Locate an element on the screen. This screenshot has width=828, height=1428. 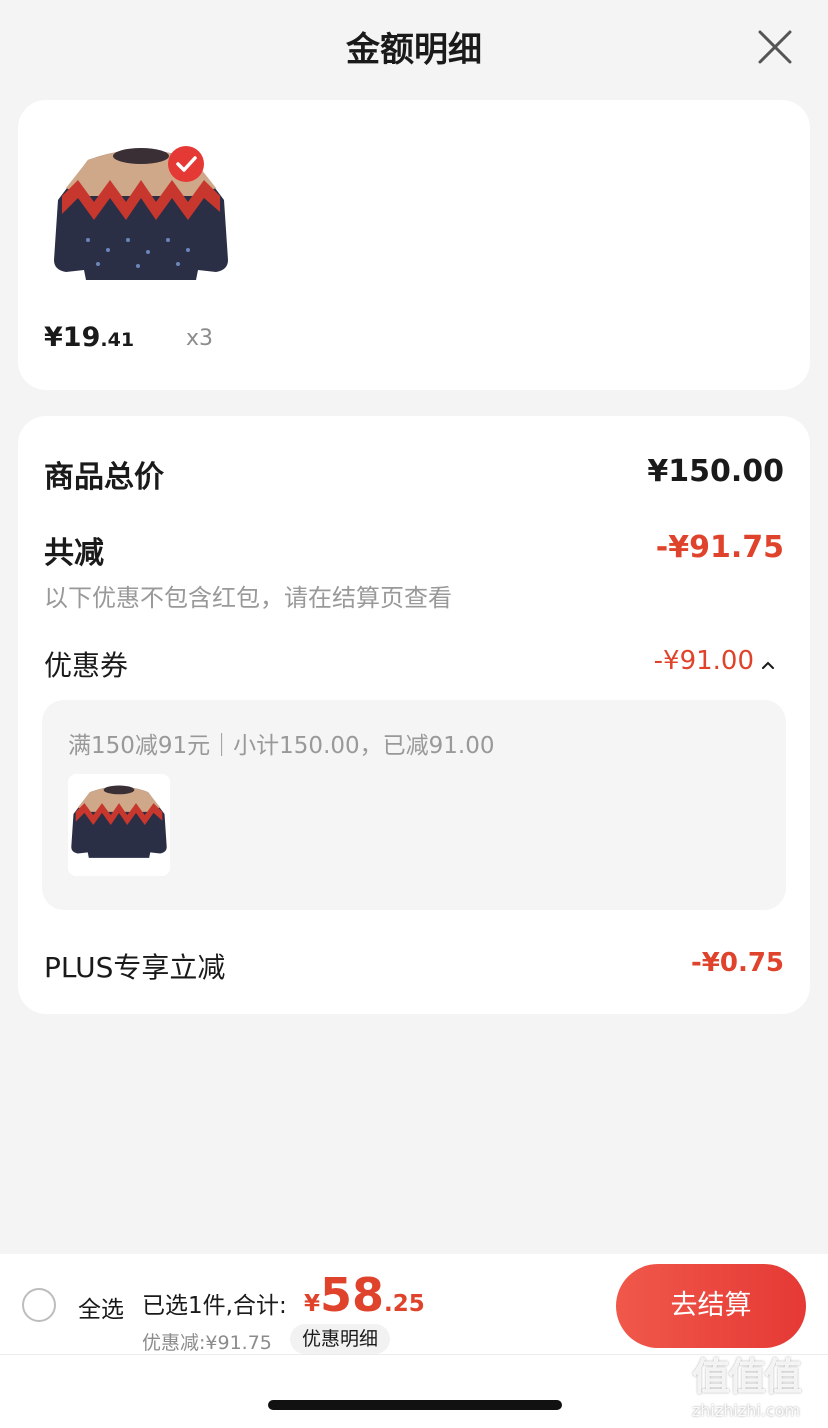
total-price-value: ¥150.00 is located at coordinates (715, 471).